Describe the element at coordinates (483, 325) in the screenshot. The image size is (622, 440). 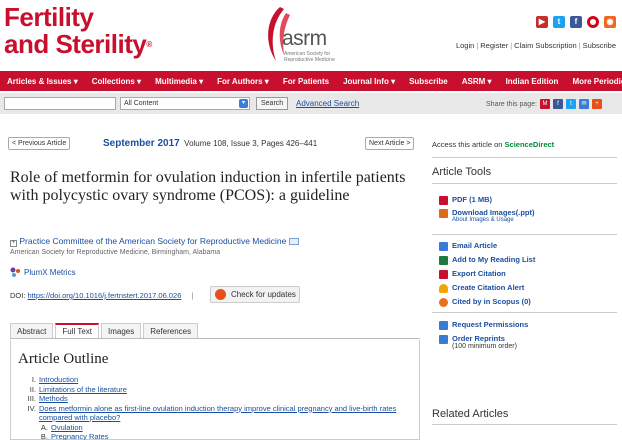
I see `request-permissions-link: Request Permissions` at that location.